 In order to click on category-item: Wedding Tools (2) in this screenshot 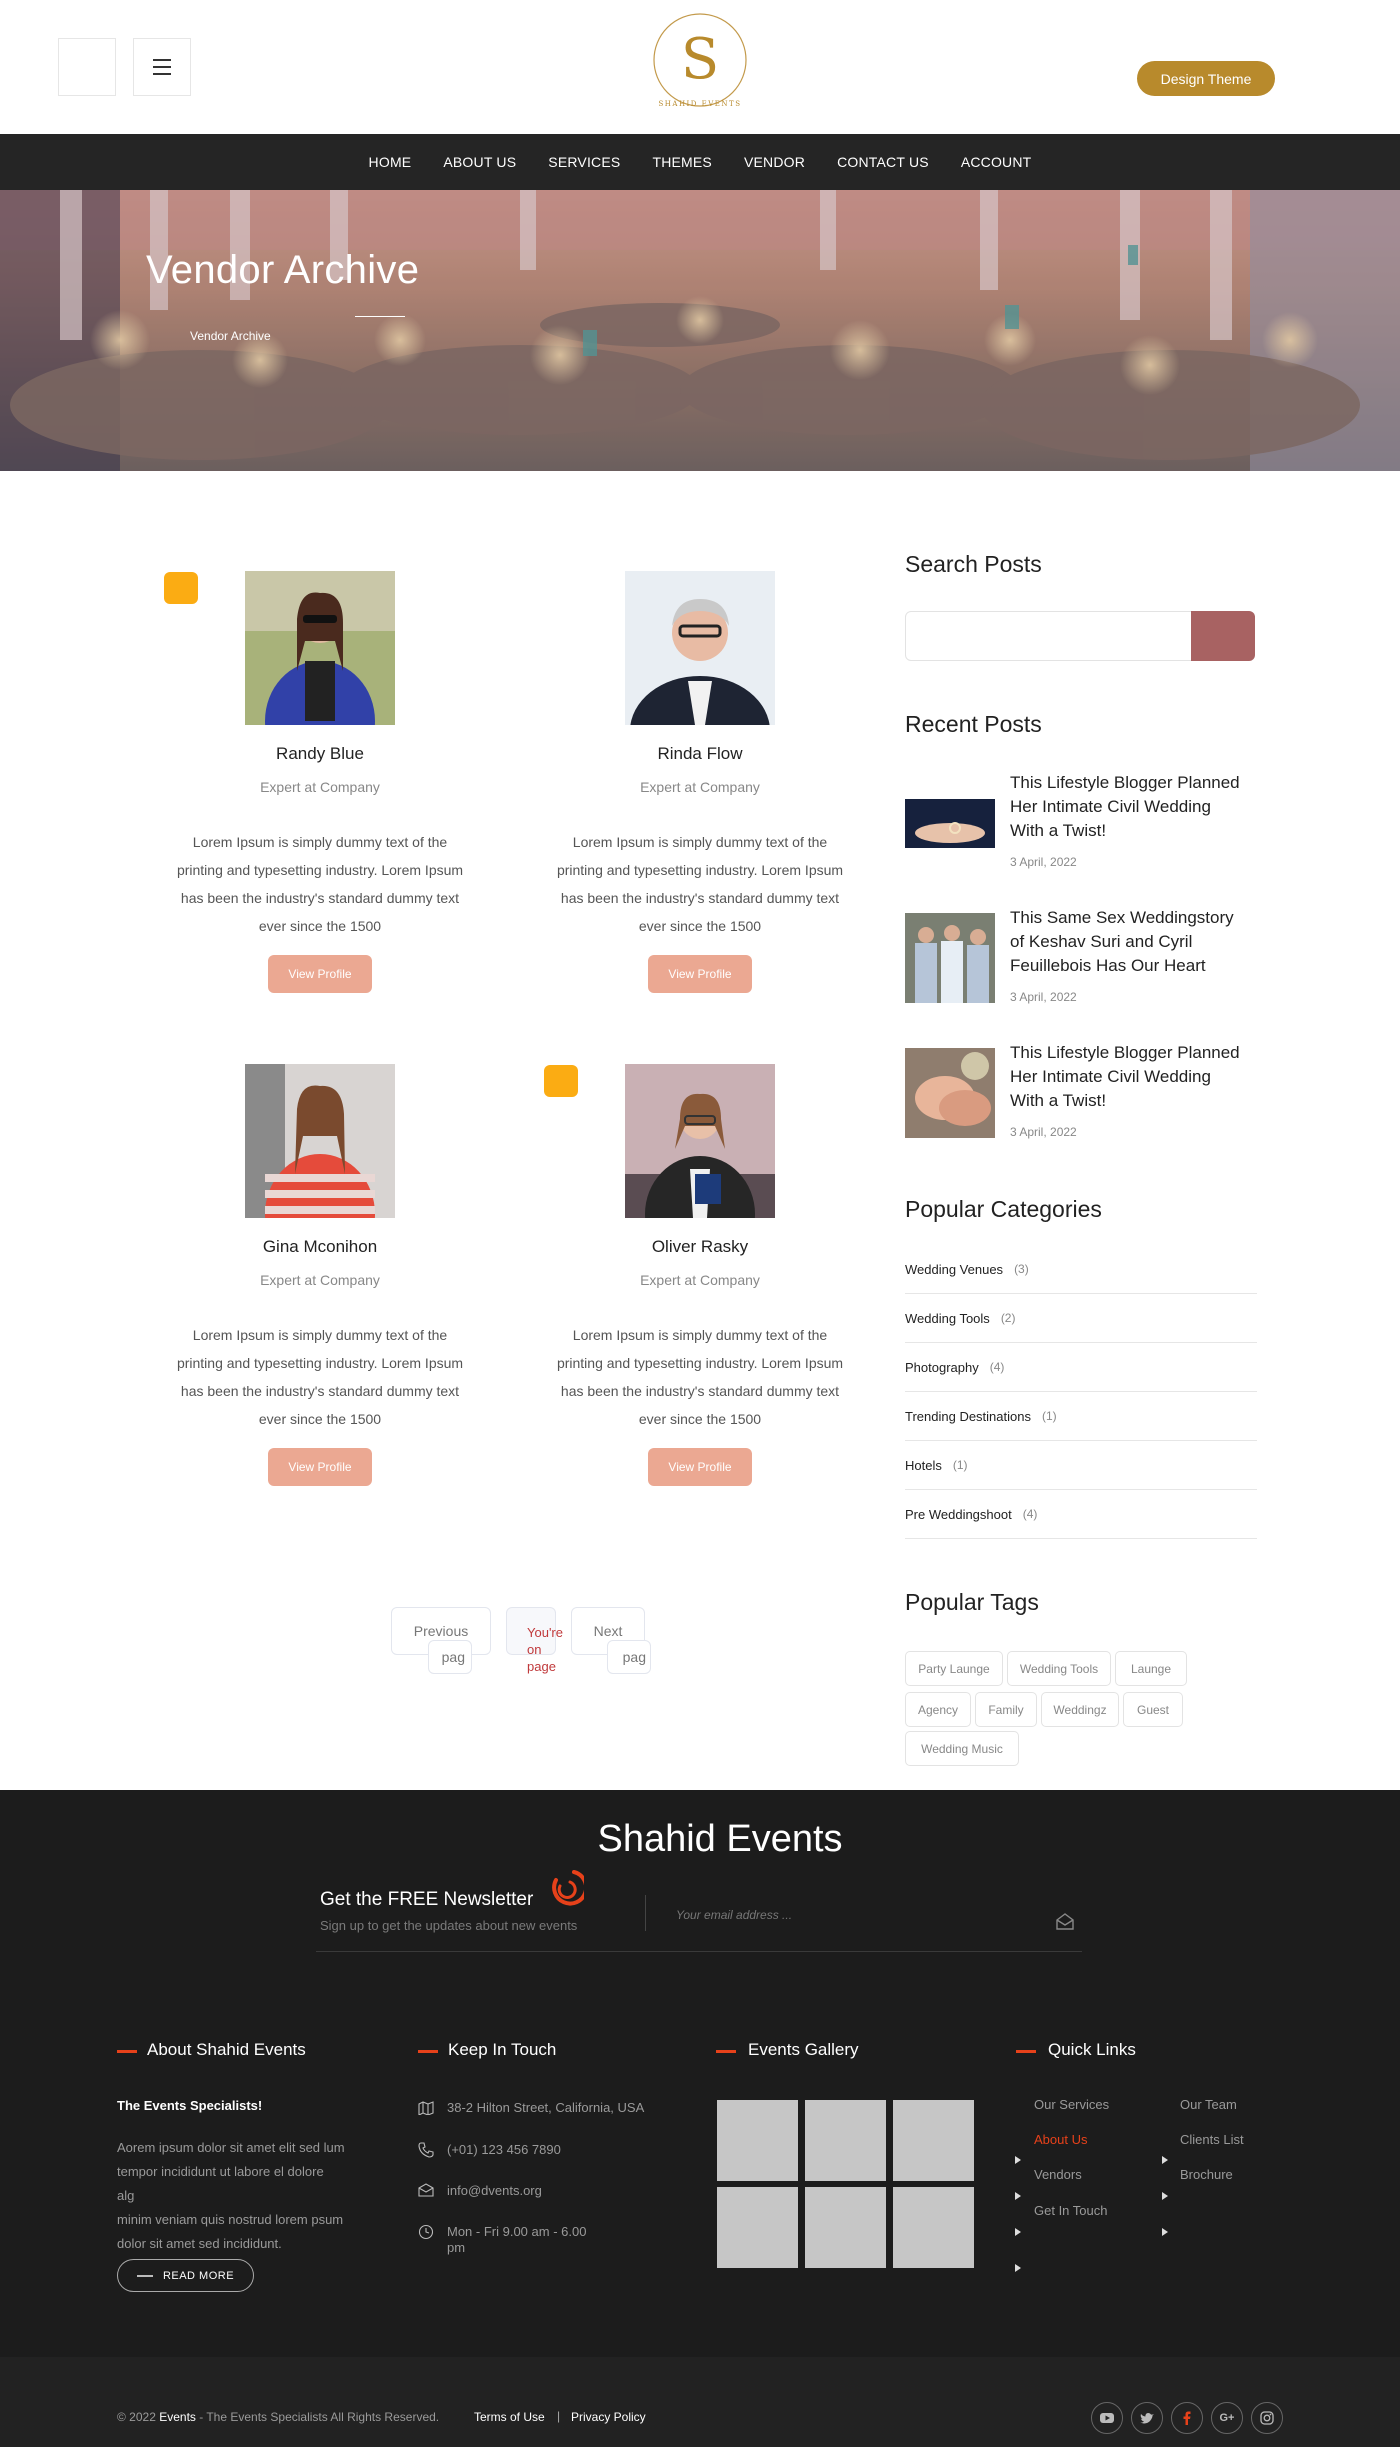, I will do `click(1081, 1318)`.